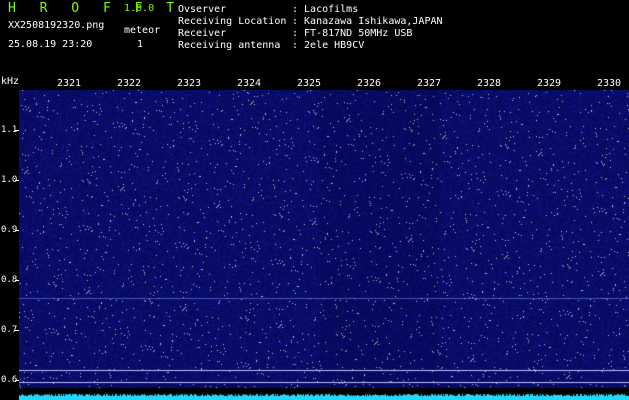 Image resolution: width=629 pixels, height=400 pixels. Describe the element at coordinates (140, 44) in the screenshot. I see `meteor-count: 1` at that location.